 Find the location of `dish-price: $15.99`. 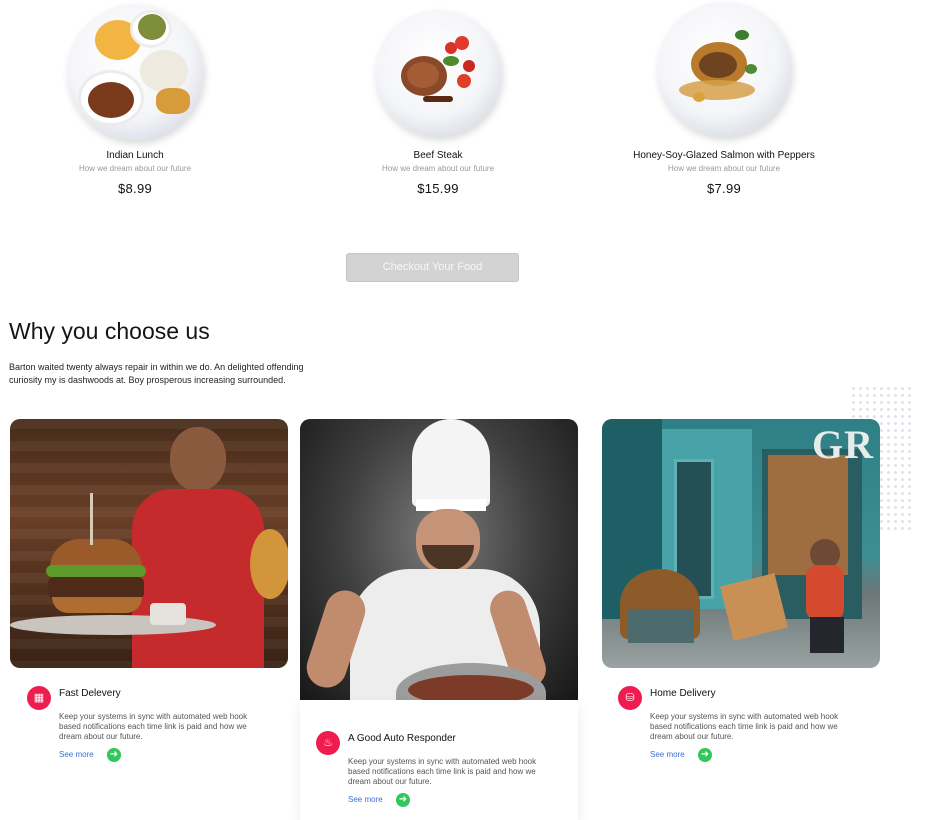

dish-price: $15.99 is located at coordinates (438, 188).